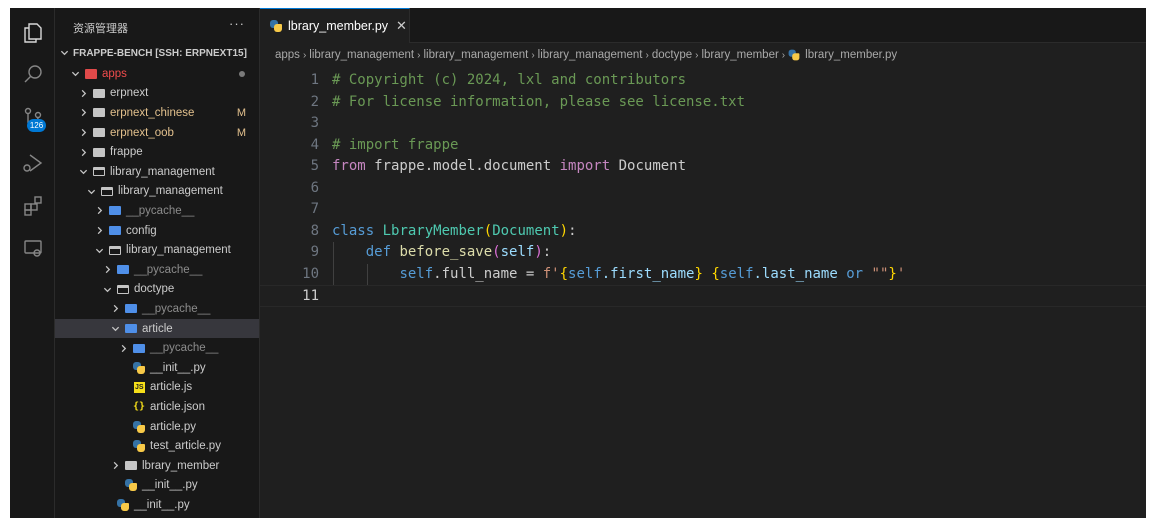  Describe the element at coordinates (585, 273) in the screenshot. I see `code-token: self` at that location.